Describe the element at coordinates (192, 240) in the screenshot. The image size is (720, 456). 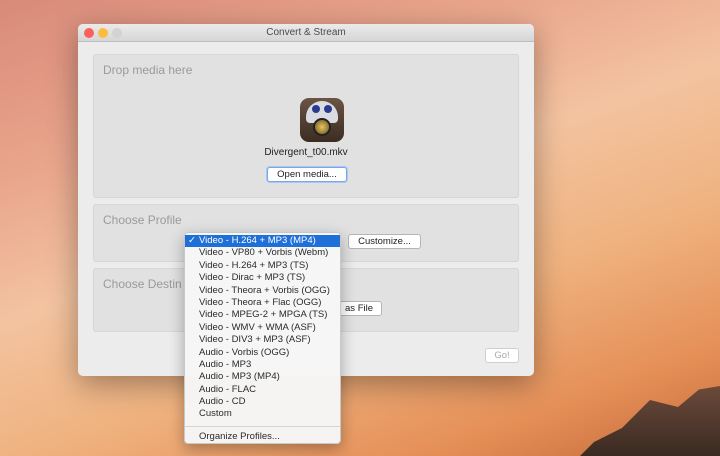
I see `checkmark-icon: ✓` at that location.